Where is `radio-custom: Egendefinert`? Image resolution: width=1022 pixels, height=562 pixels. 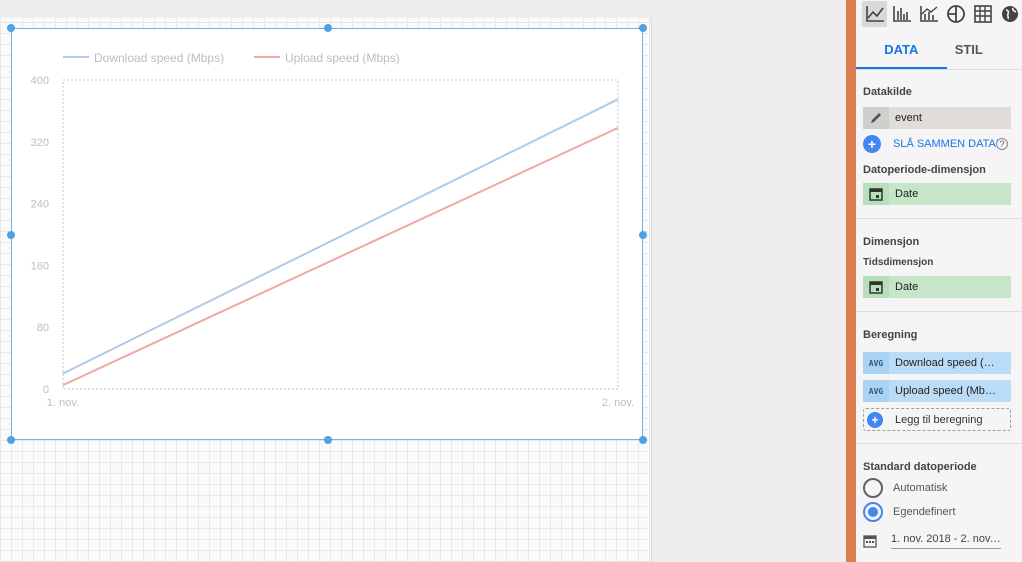 radio-custom: Egendefinert is located at coordinates (909, 512).